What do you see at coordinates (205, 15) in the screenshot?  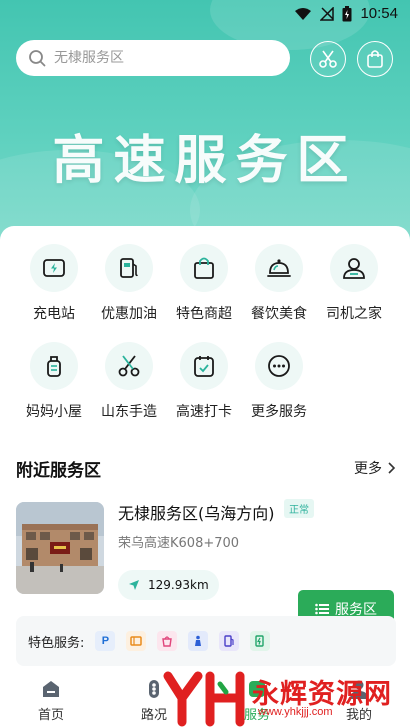 I see `status-bar: 10:54` at bounding box center [205, 15].